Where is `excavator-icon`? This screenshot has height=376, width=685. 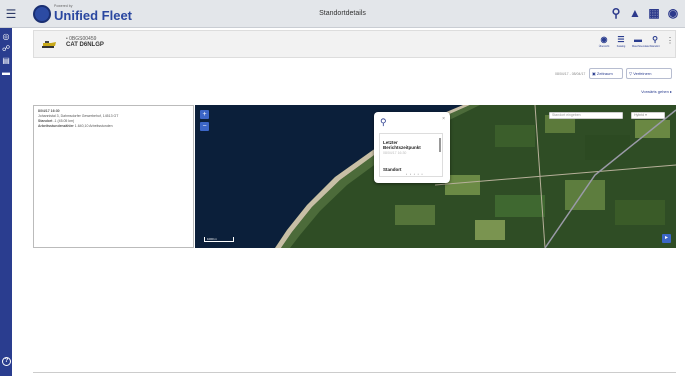 excavator-icon is located at coordinates (49, 44).